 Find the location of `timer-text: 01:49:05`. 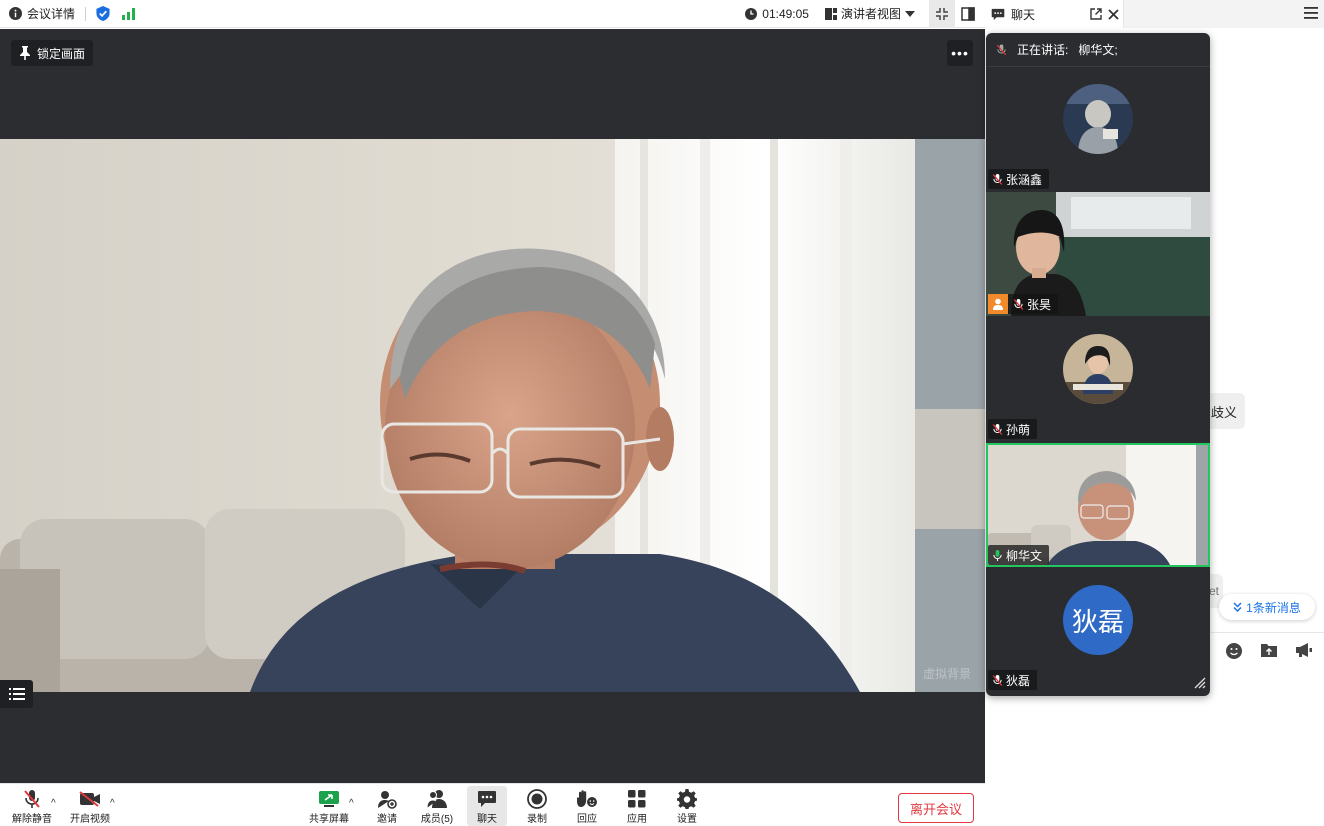

timer-text: 01:49:05 is located at coordinates (785, 13).